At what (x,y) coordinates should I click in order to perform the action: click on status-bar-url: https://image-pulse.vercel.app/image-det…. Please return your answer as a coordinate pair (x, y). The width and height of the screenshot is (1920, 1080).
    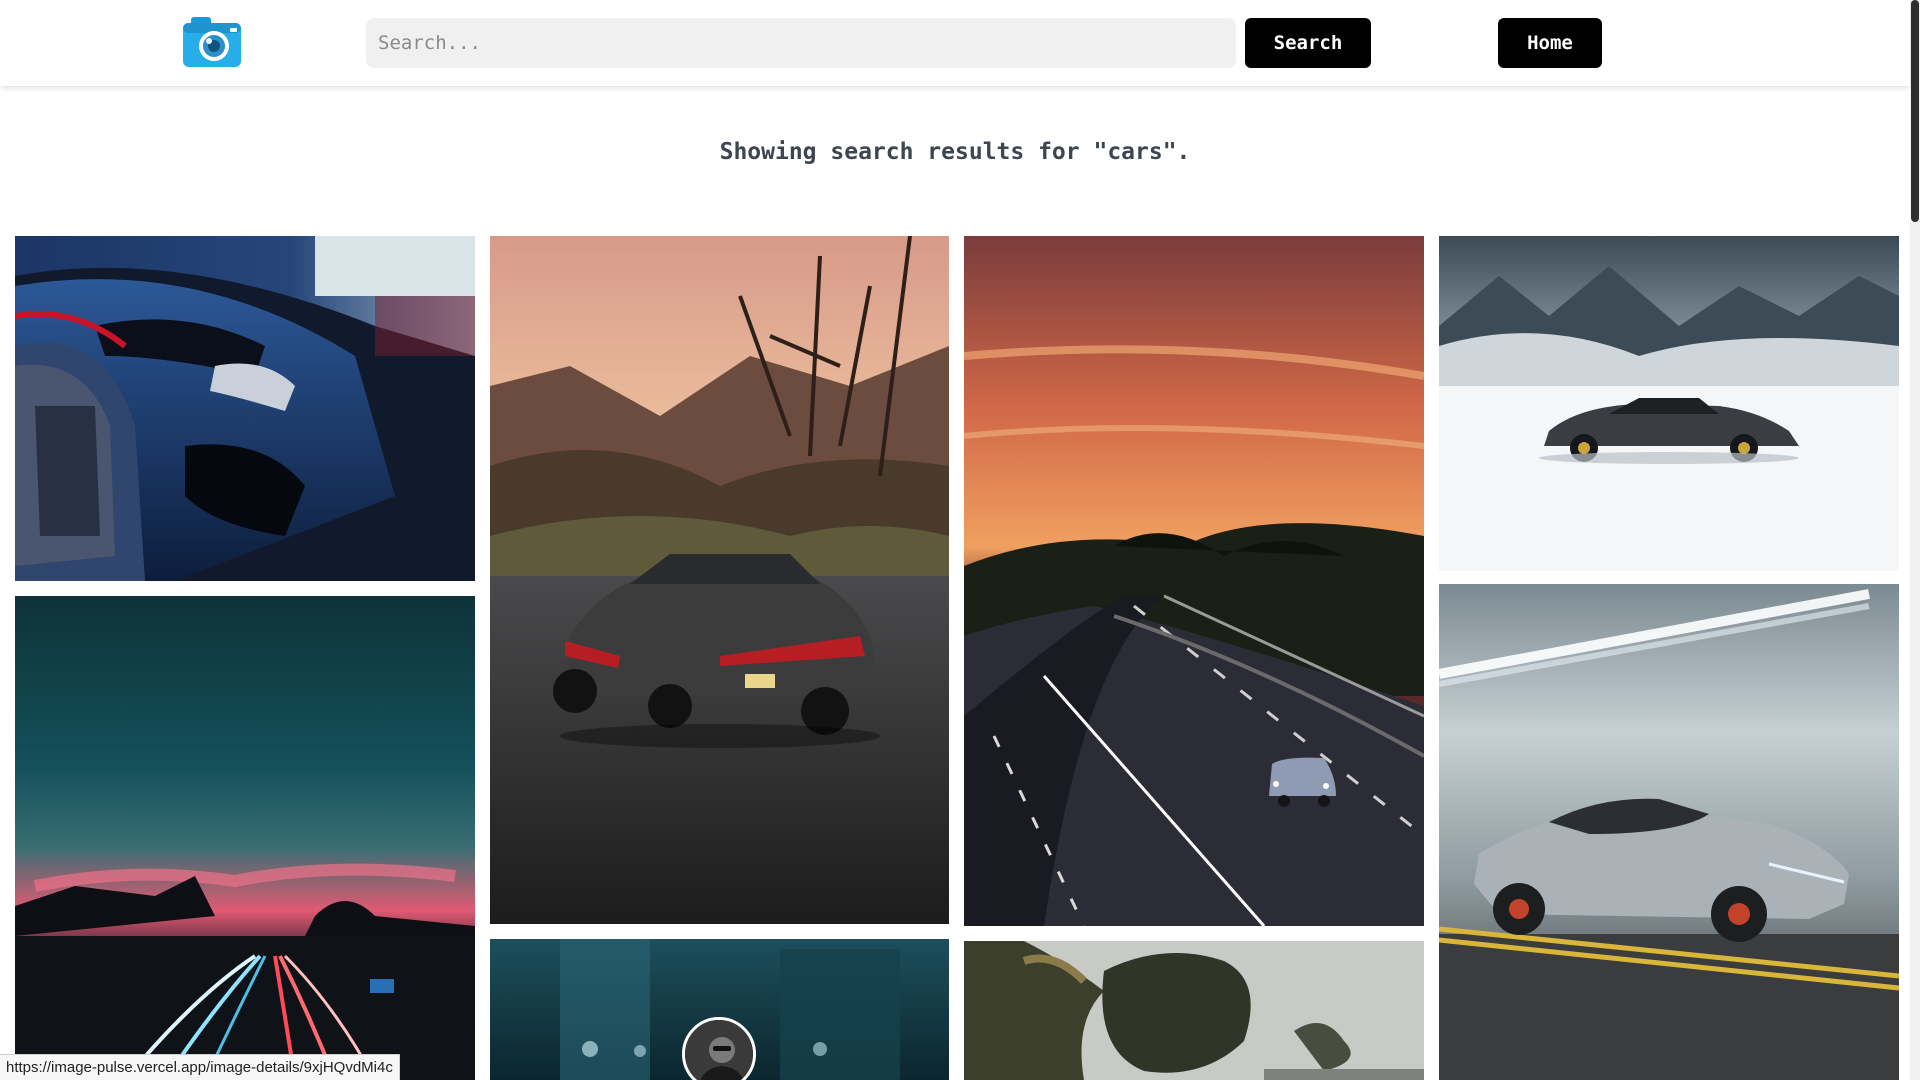
    Looking at the image, I should click on (200, 1067).